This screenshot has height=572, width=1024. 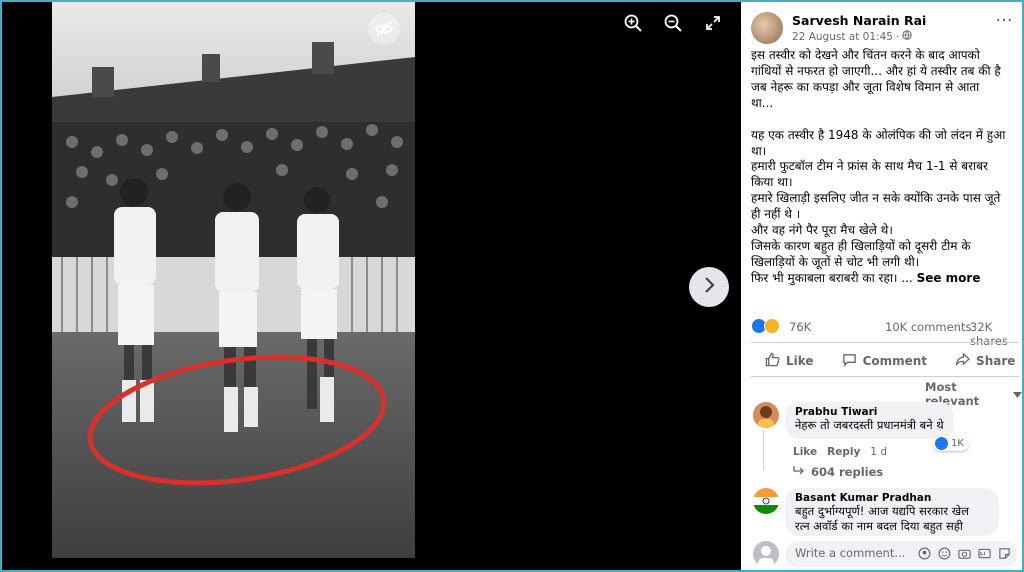 What do you see at coordinates (859, 20) in the screenshot?
I see `author-name: Sarvesh Narain Rai` at bounding box center [859, 20].